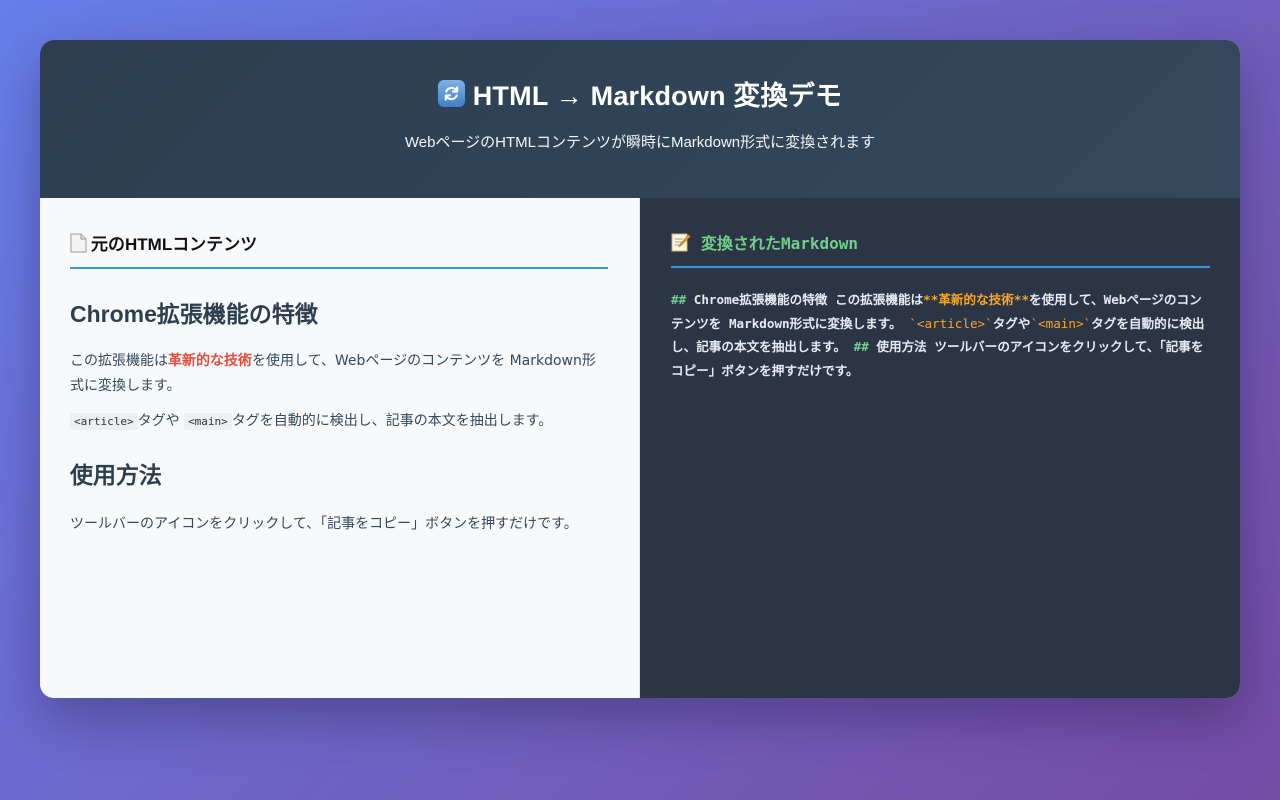 The width and height of the screenshot is (1280, 800). I want to click on text-segment: タグを自動的に検出し、記事の本文を抽出します。, so click(392, 421).